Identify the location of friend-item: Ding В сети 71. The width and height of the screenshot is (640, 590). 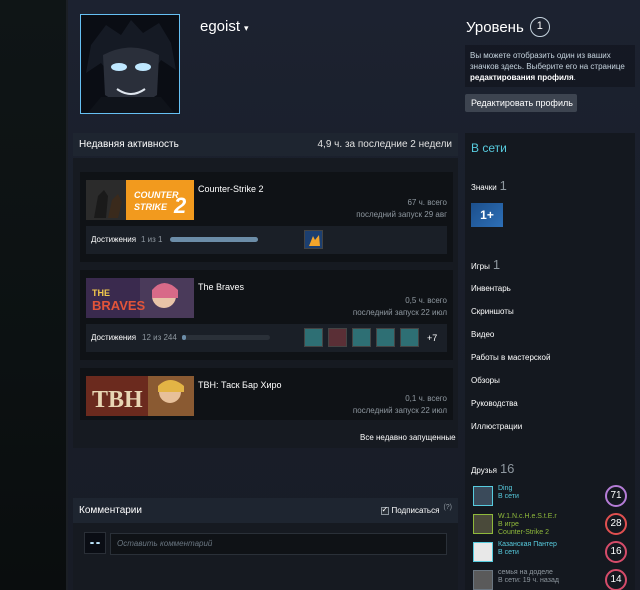
(551, 496).